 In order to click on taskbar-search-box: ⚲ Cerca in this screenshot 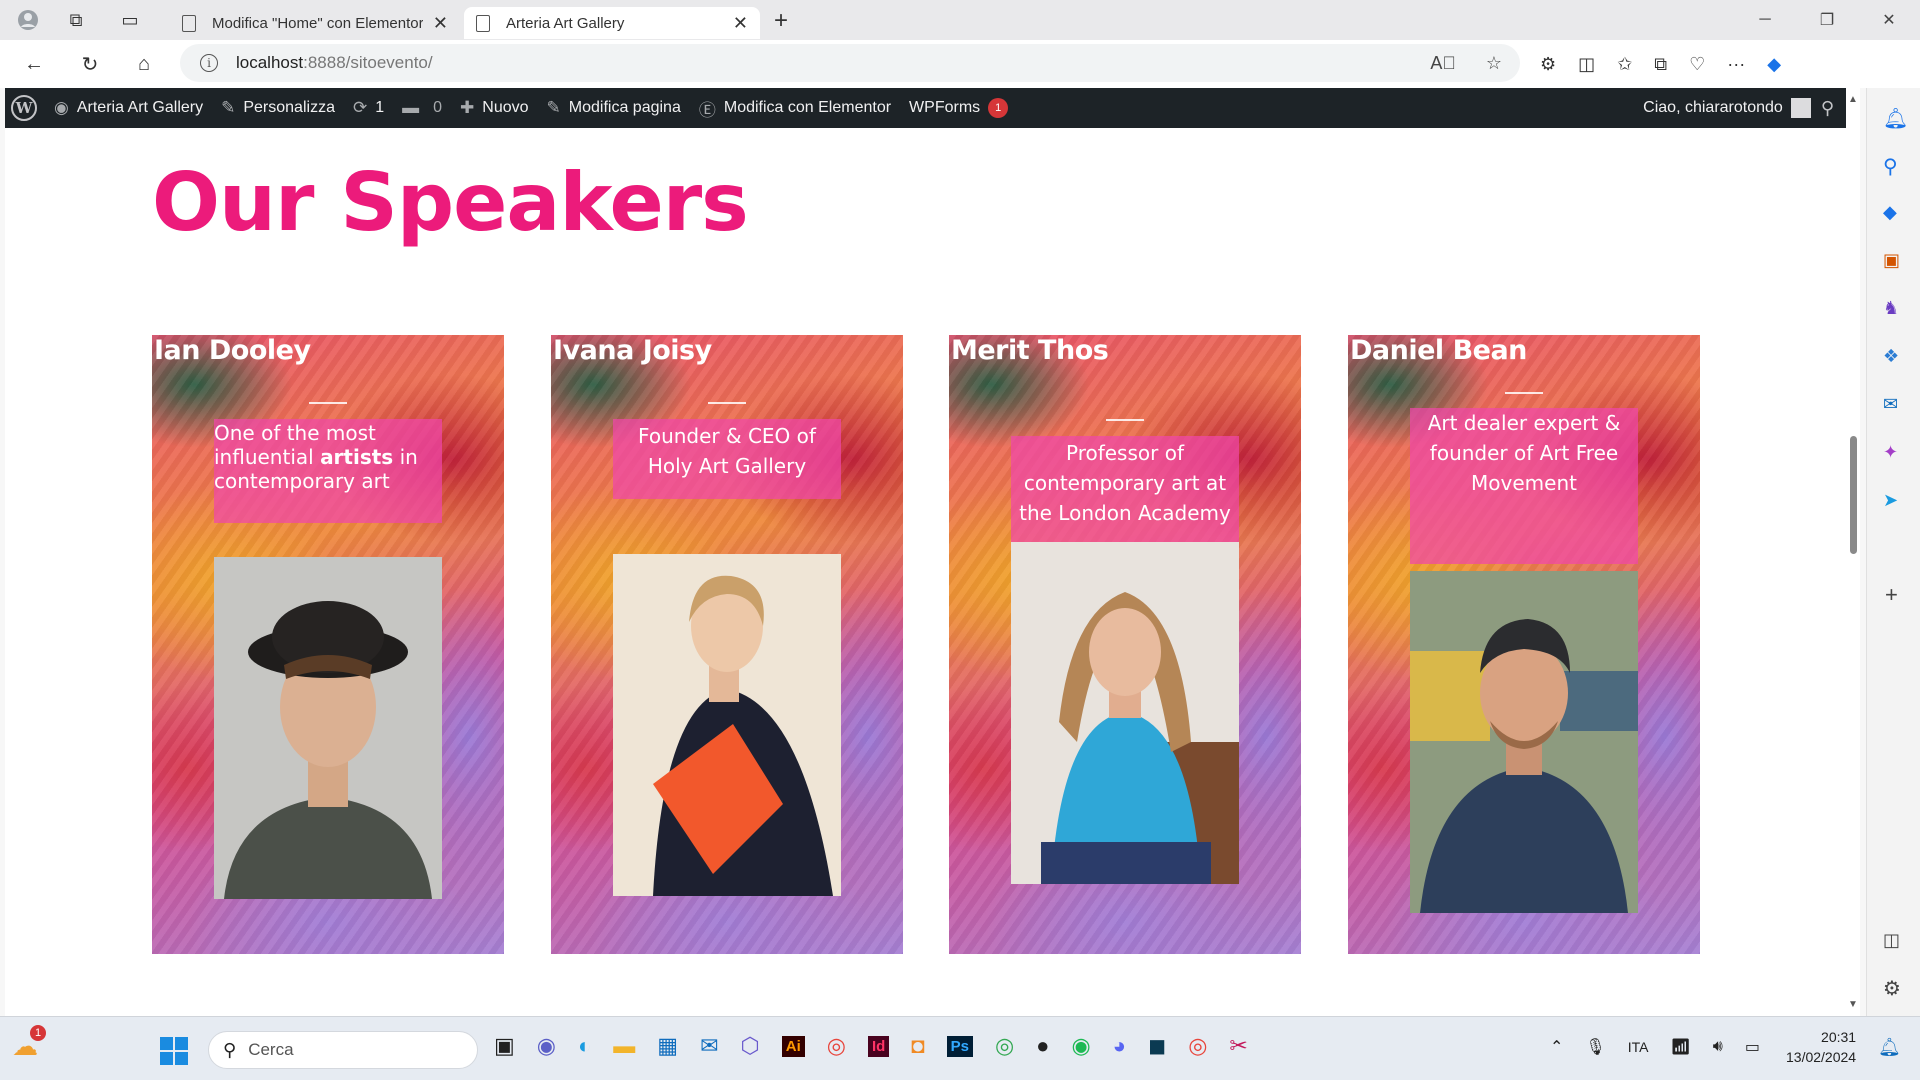, I will do `click(343, 1050)`.